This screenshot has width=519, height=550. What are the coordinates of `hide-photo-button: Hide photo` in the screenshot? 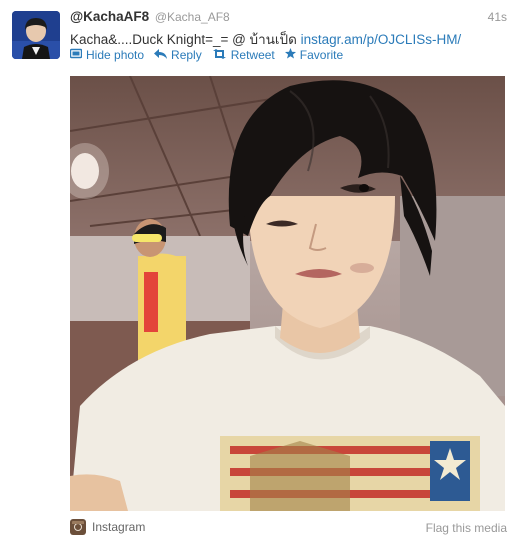 It's located at (107, 55).